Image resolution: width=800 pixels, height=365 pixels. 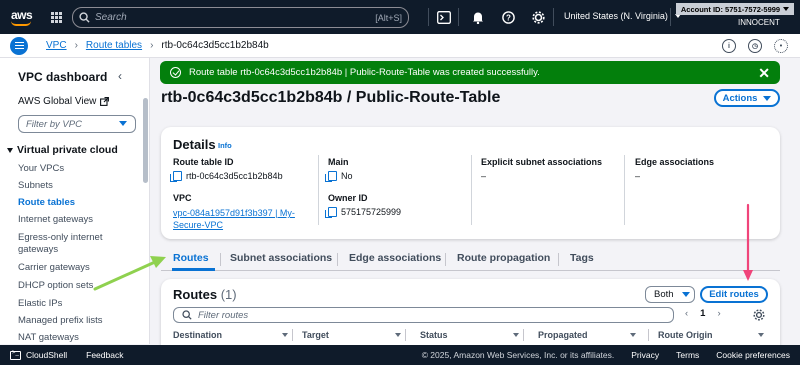 What do you see at coordinates (718, 313) in the screenshot?
I see `next-page-icon: ›` at bounding box center [718, 313].